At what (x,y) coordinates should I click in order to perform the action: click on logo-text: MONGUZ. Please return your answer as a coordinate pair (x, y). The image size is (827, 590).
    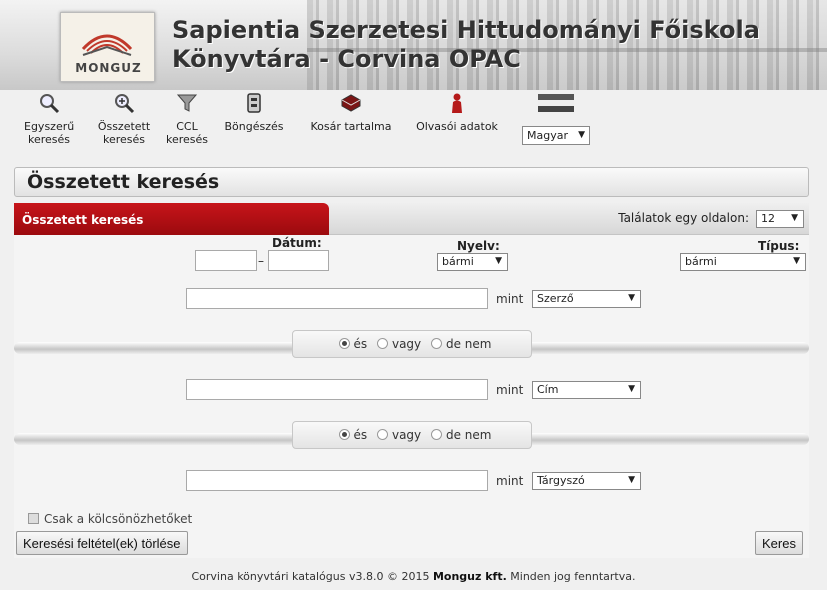
    Looking at the image, I should click on (108, 68).